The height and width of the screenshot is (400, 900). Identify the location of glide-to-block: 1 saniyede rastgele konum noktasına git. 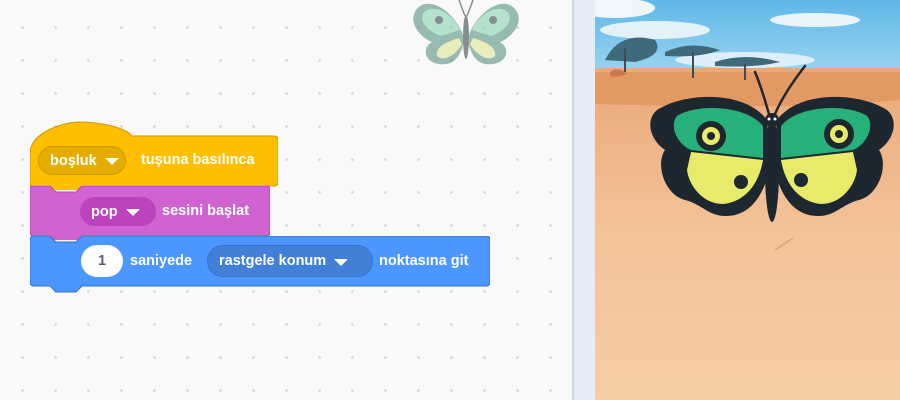
(260, 265).